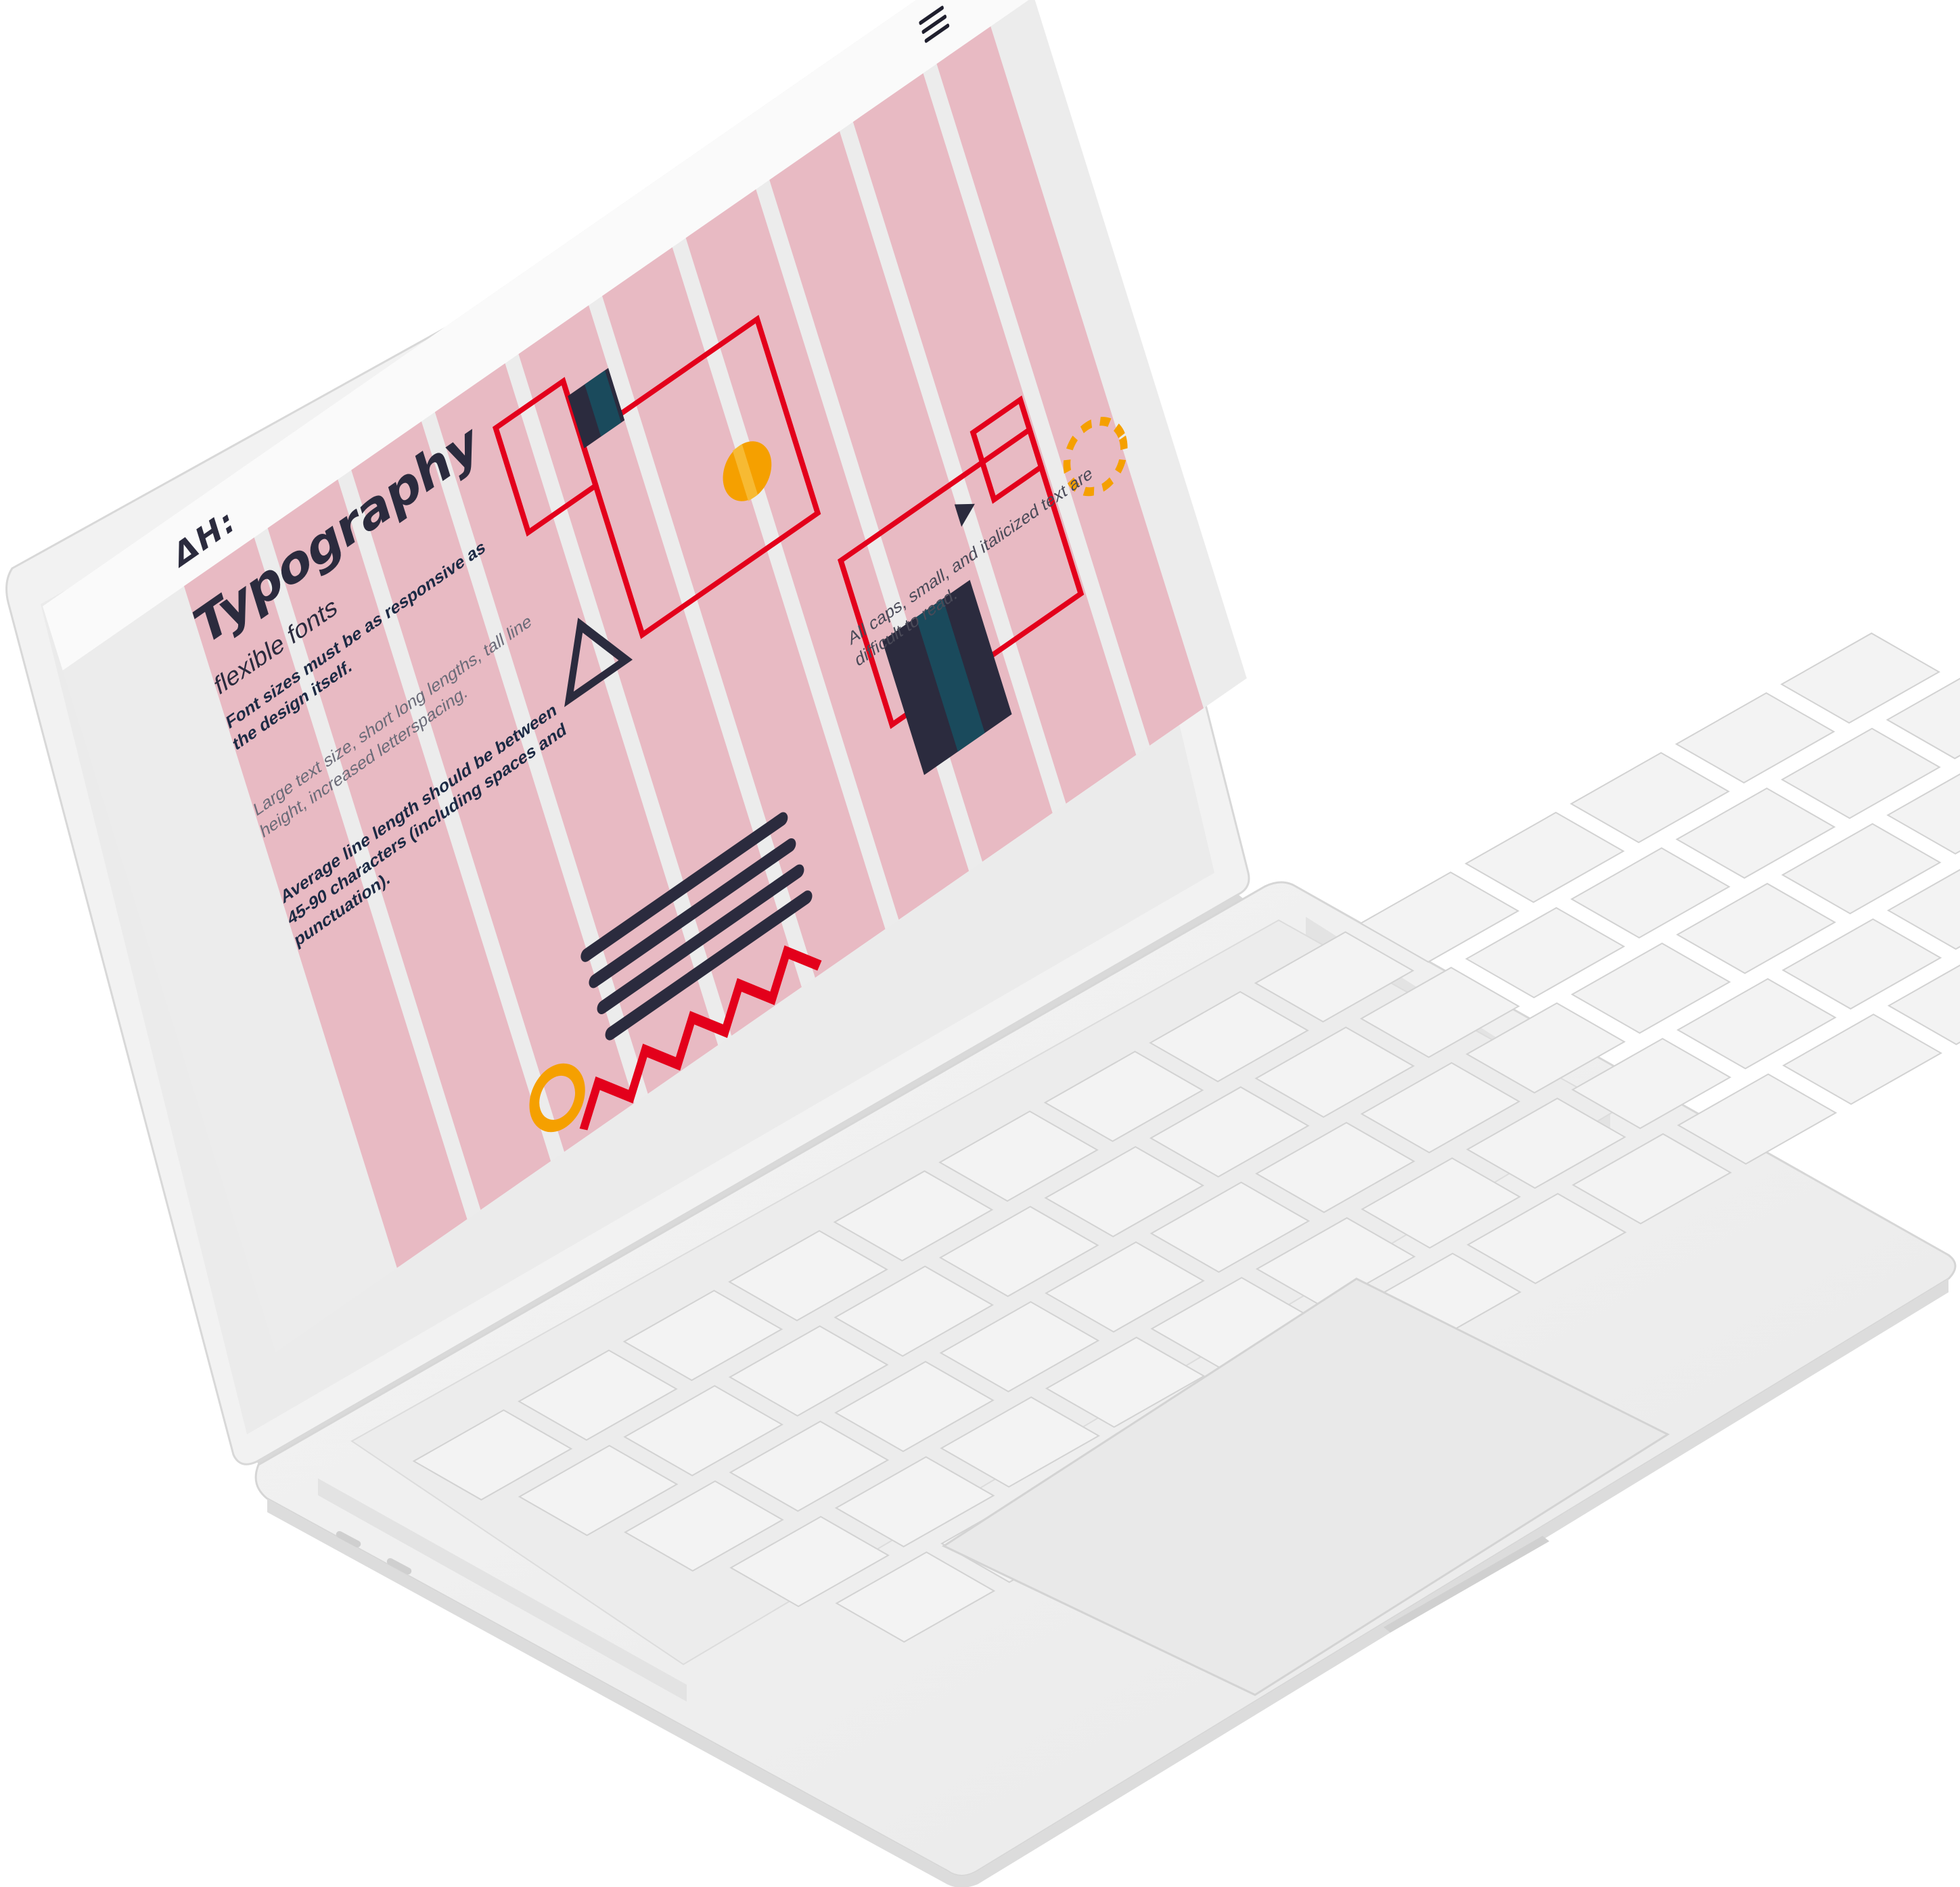  Describe the element at coordinates (598, 663) in the screenshot. I see `triangle-outline-icon` at that location.